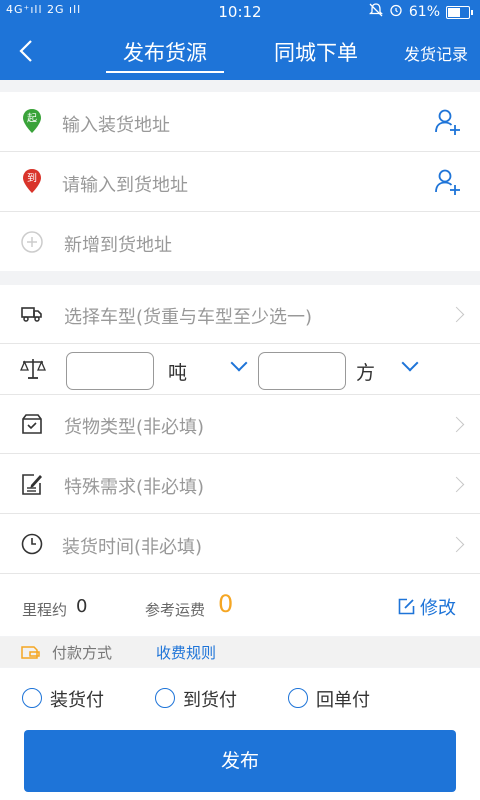 This screenshot has width=480, height=800. I want to click on back-arrow-icon, so click(27, 51).